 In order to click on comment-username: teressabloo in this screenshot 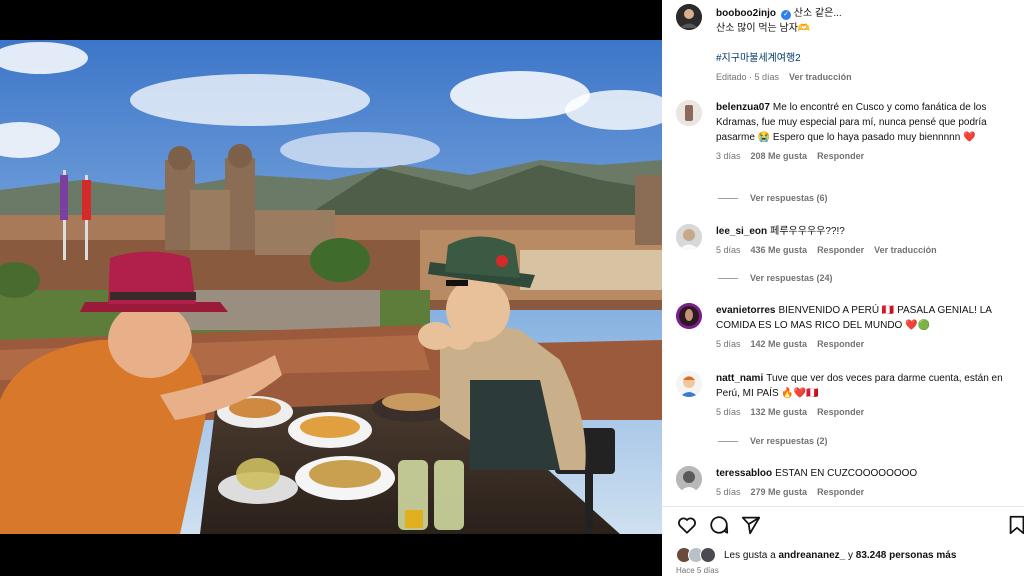, I will do `click(744, 473)`.